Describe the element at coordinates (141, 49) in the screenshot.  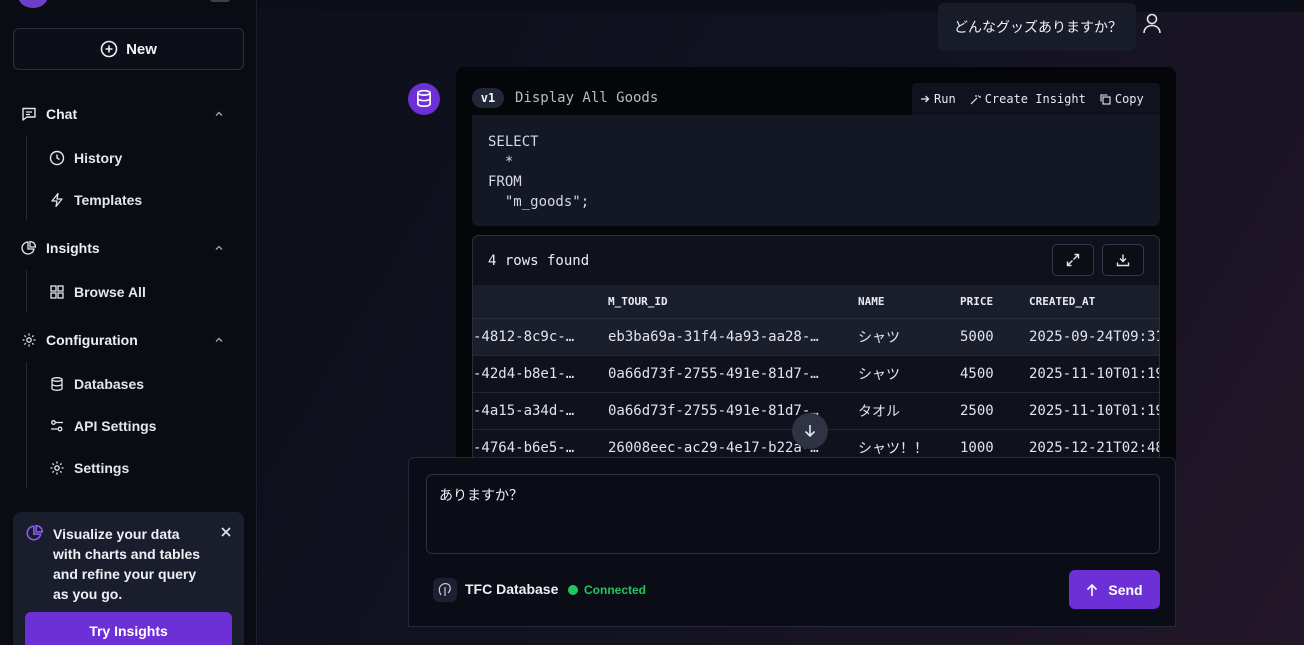
I see `new-chat-label: New` at that location.